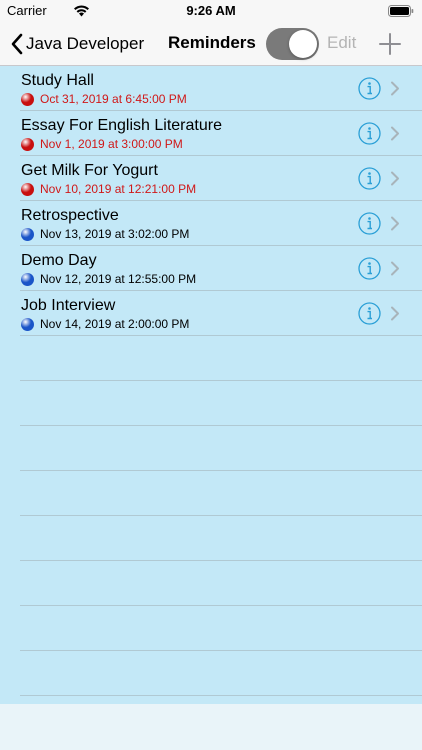 This screenshot has width=422, height=750. I want to click on toggle-switch, so click(292, 44).